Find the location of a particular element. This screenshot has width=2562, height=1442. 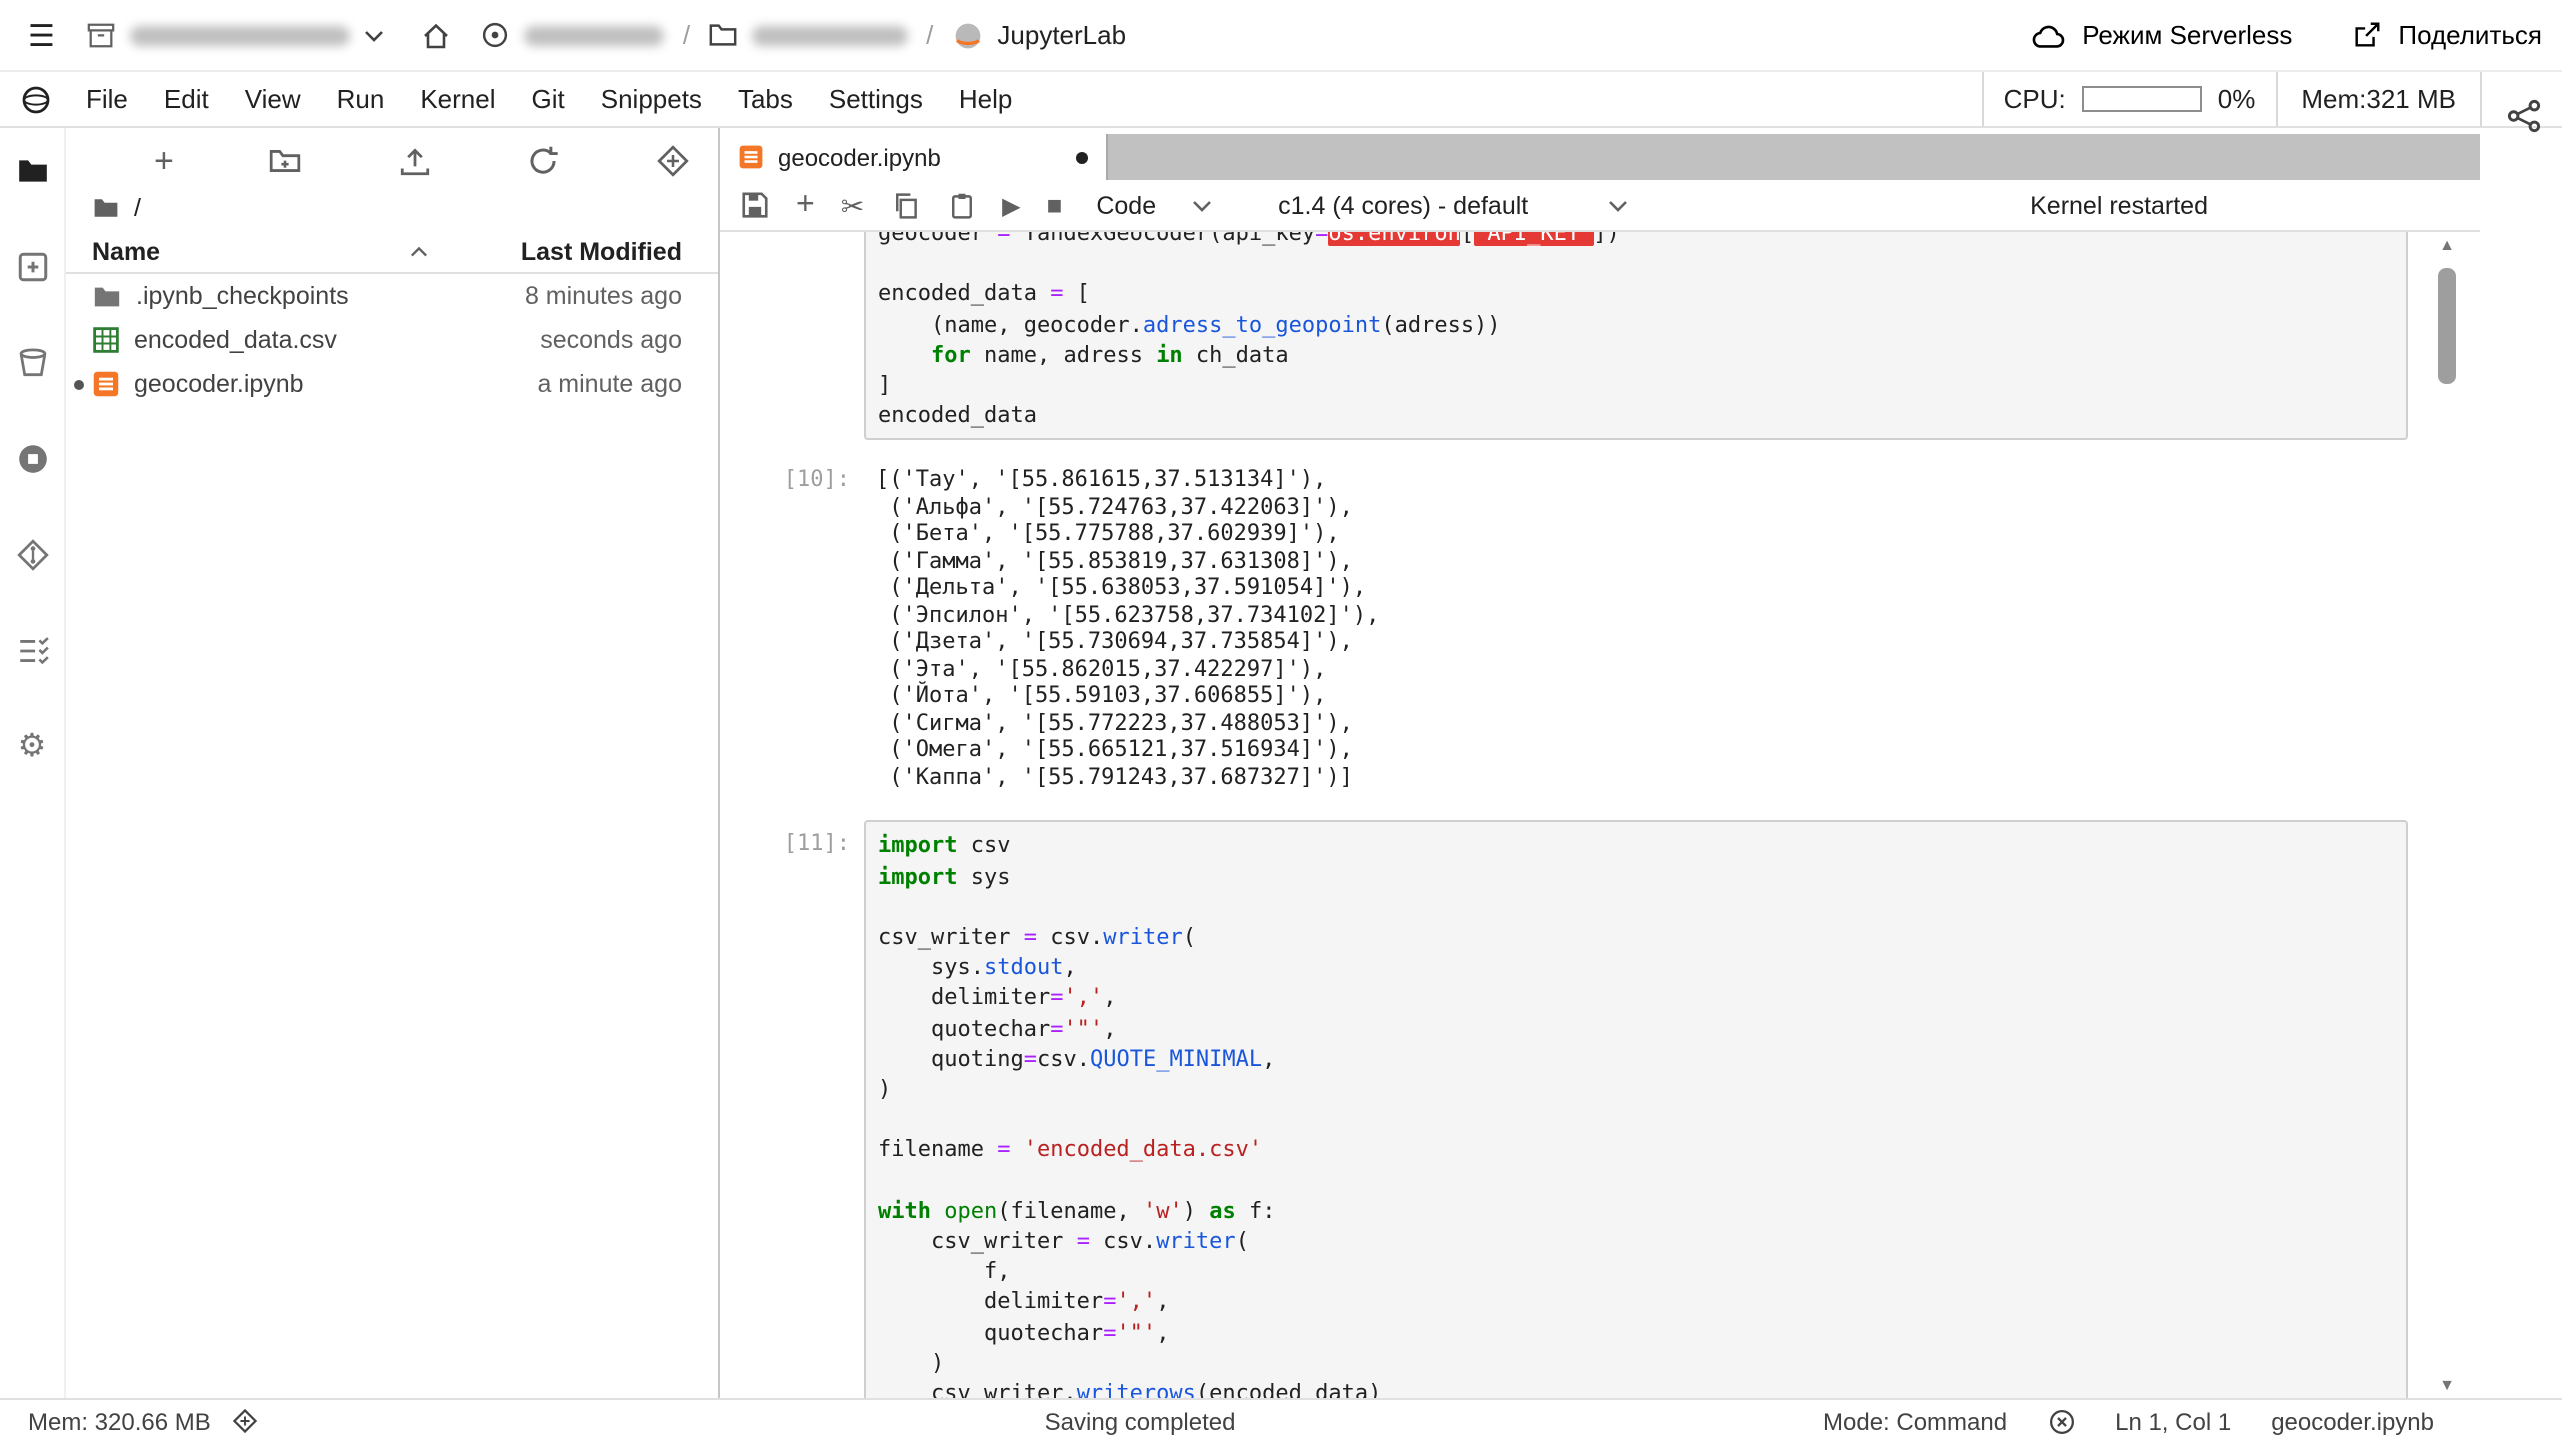

column-name: Name is located at coordinates (126, 251).